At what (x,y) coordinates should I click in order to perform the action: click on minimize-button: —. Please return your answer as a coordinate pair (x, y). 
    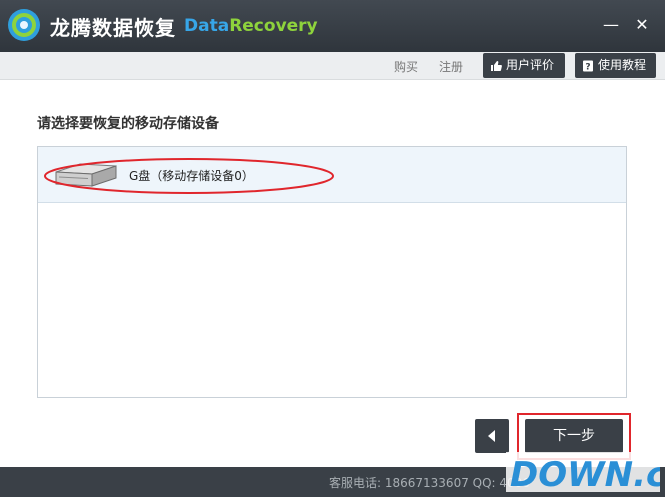
    Looking at the image, I should click on (611, 25).